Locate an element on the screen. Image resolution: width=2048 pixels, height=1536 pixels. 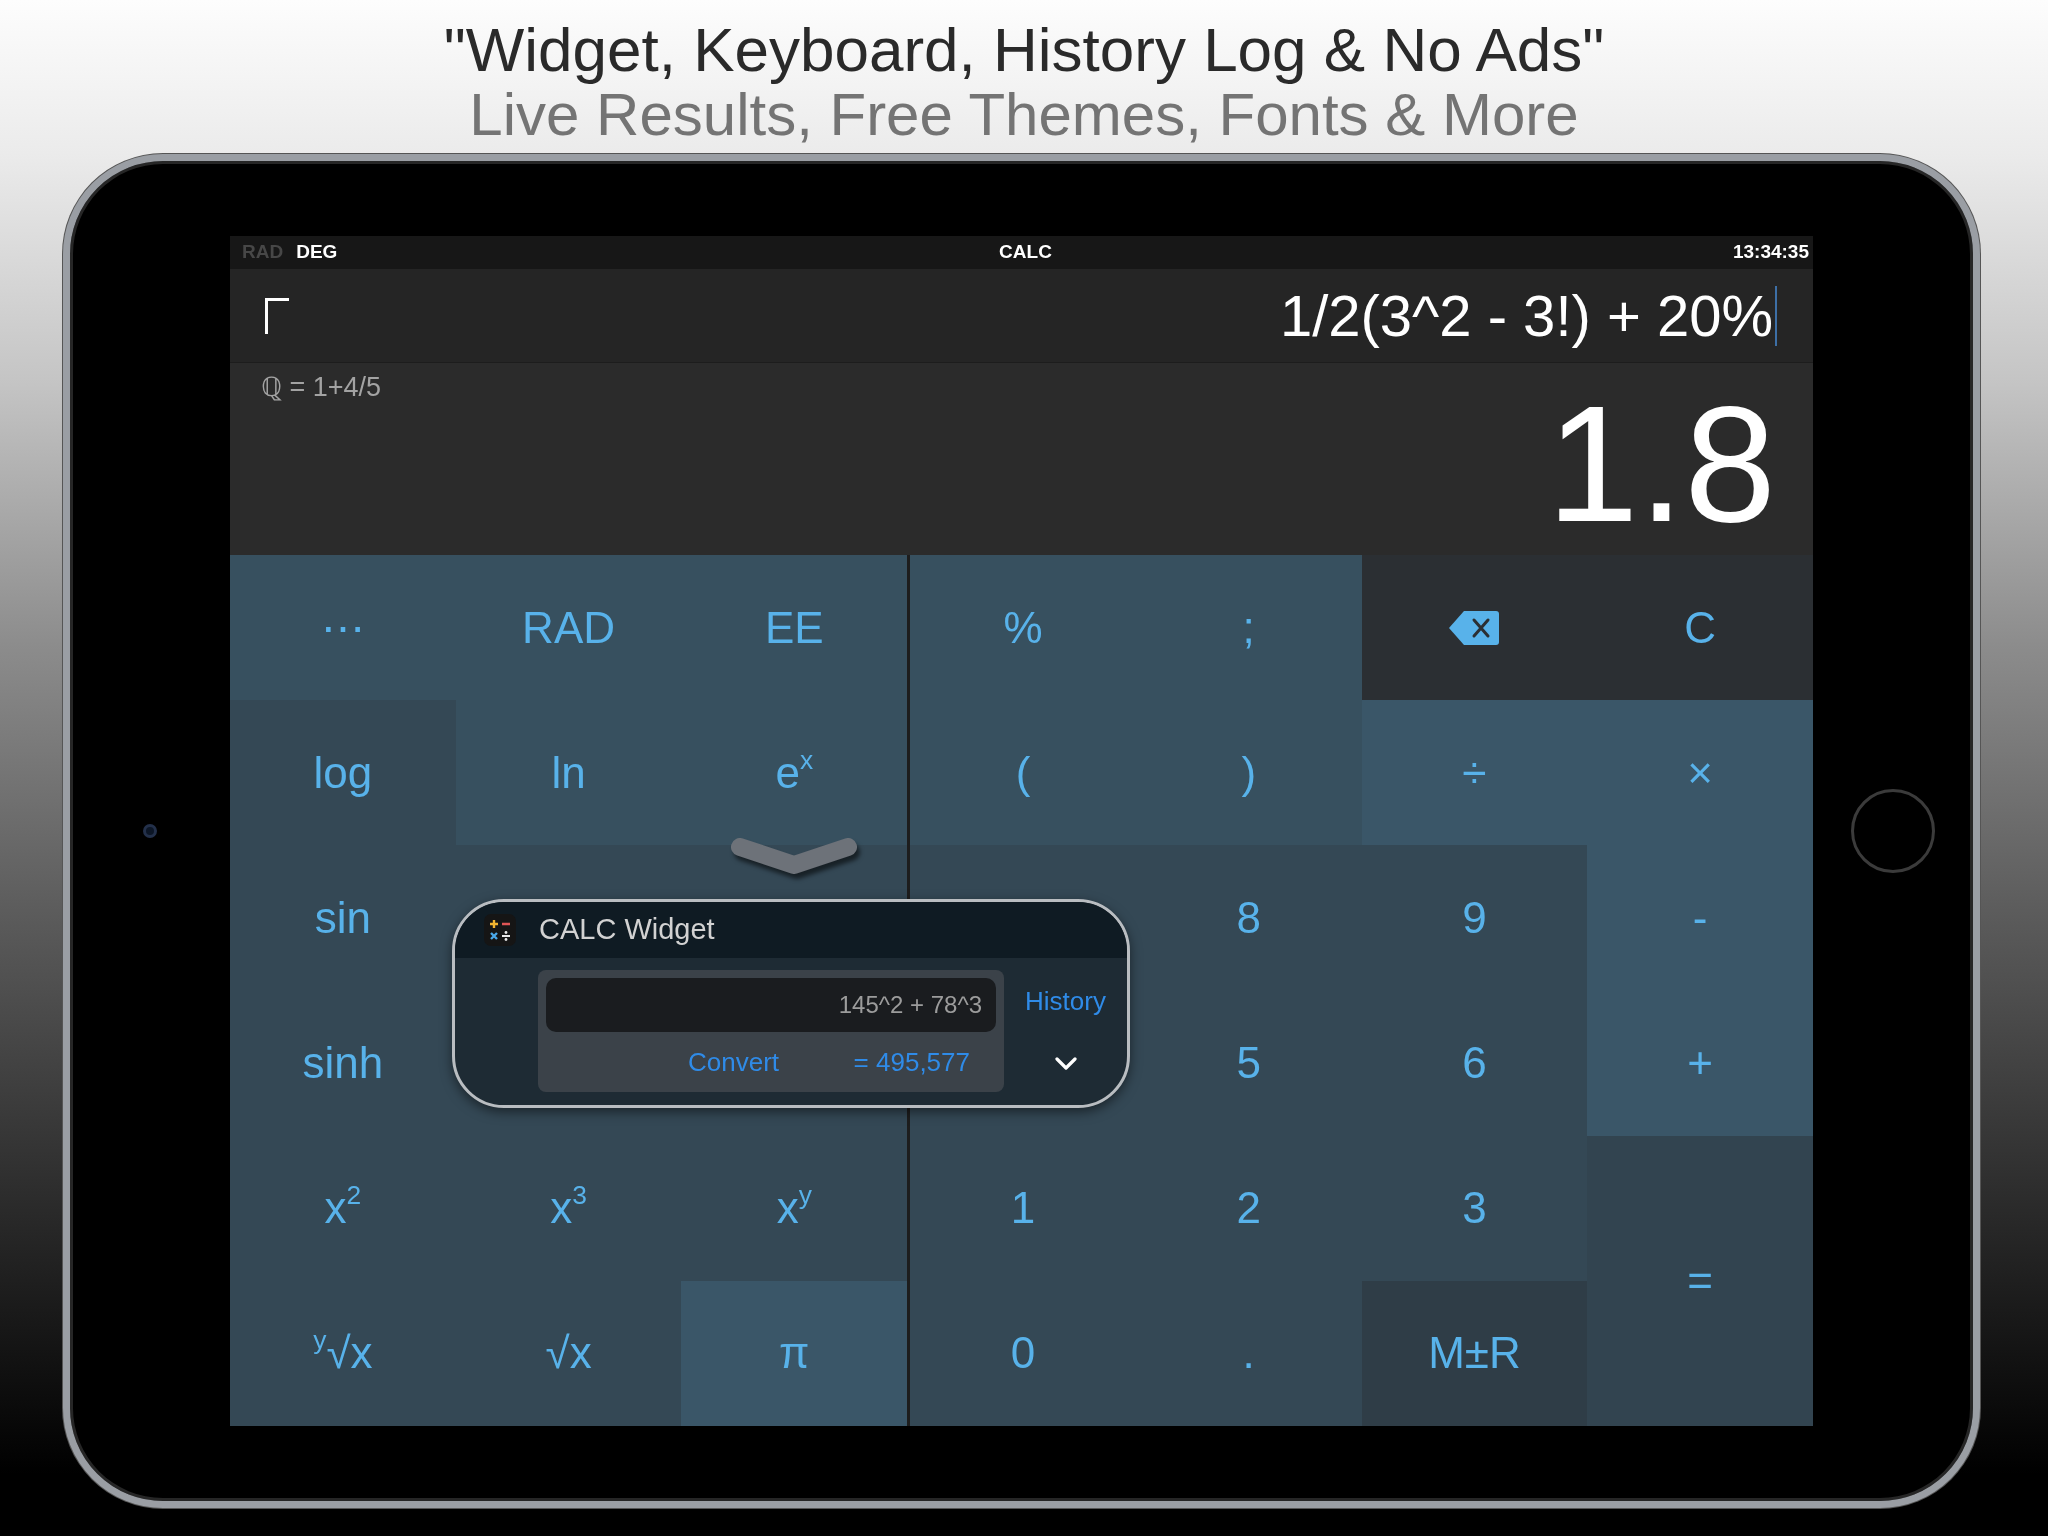
convert-link: Convert is located at coordinates (734, 1062).